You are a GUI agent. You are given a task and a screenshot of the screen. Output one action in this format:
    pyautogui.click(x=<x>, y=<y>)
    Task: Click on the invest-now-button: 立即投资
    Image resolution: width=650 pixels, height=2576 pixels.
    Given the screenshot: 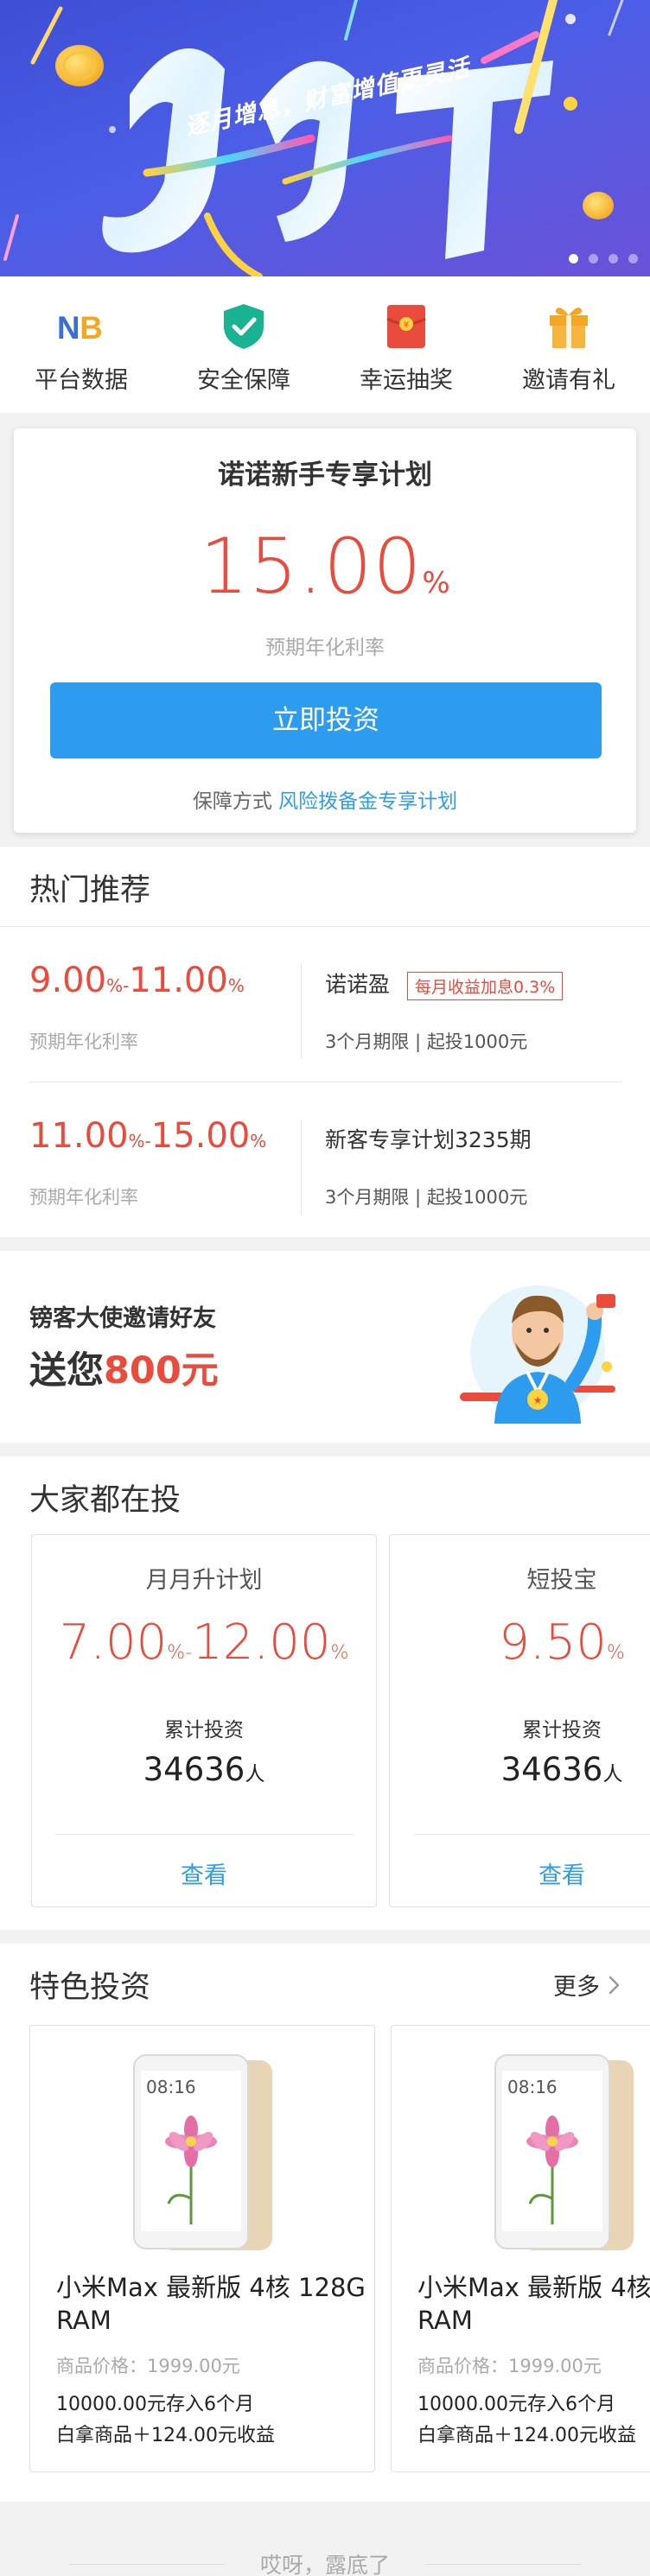 What is the action you would take?
    pyautogui.click(x=326, y=720)
    